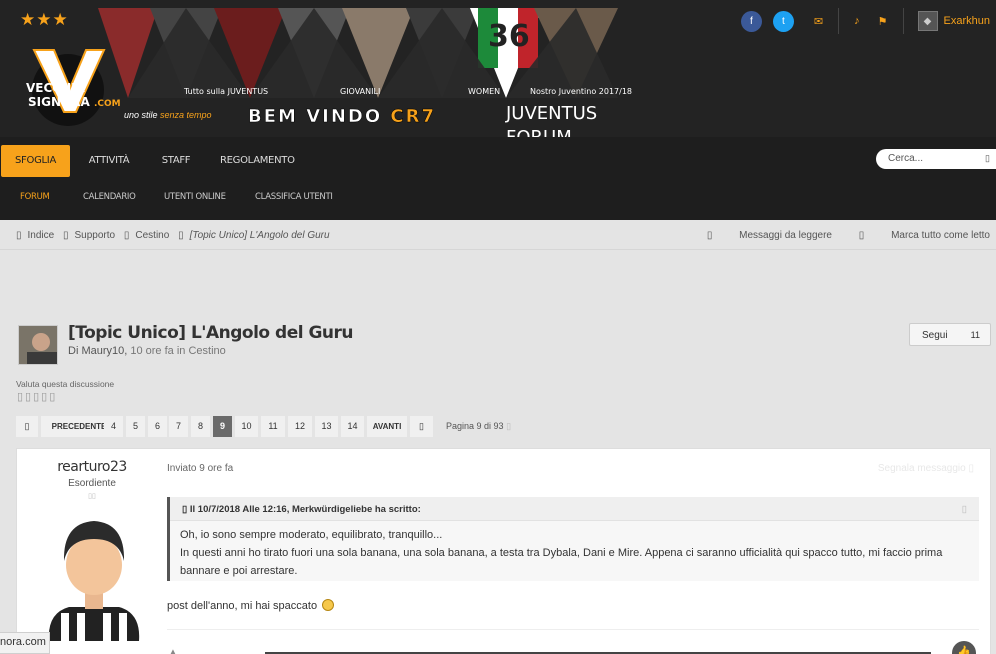 The image size is (996, 654). I want to click on subnav-utenti-online: UTENTI ONLINE, so click(195, 197).